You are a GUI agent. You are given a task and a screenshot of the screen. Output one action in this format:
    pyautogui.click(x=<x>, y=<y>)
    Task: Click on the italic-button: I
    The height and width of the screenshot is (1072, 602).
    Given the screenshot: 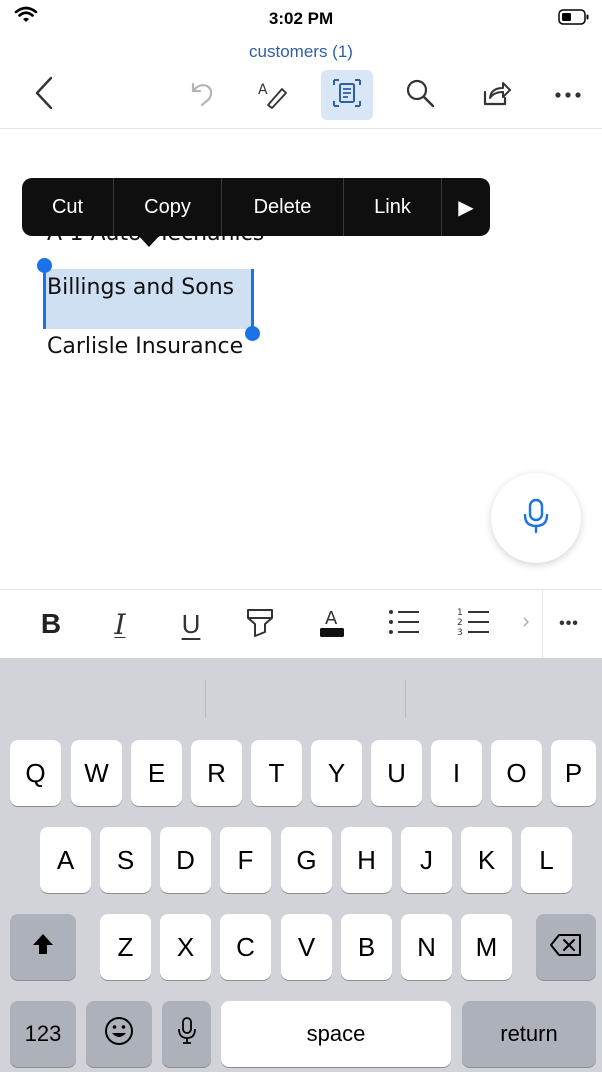 What is the action you would take?
    pyautogui.click(x=120, y=624)
    